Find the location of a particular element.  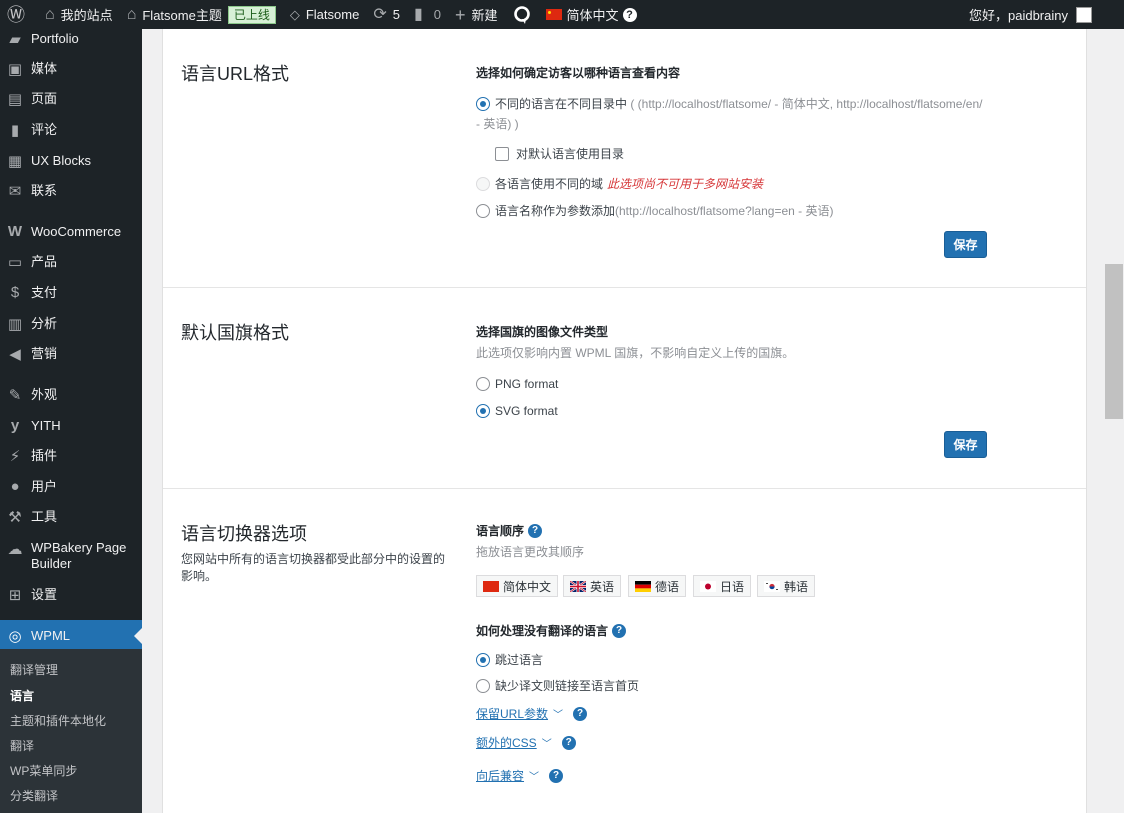

flag-option-png: PNG format is located at coordinates (517, 384).